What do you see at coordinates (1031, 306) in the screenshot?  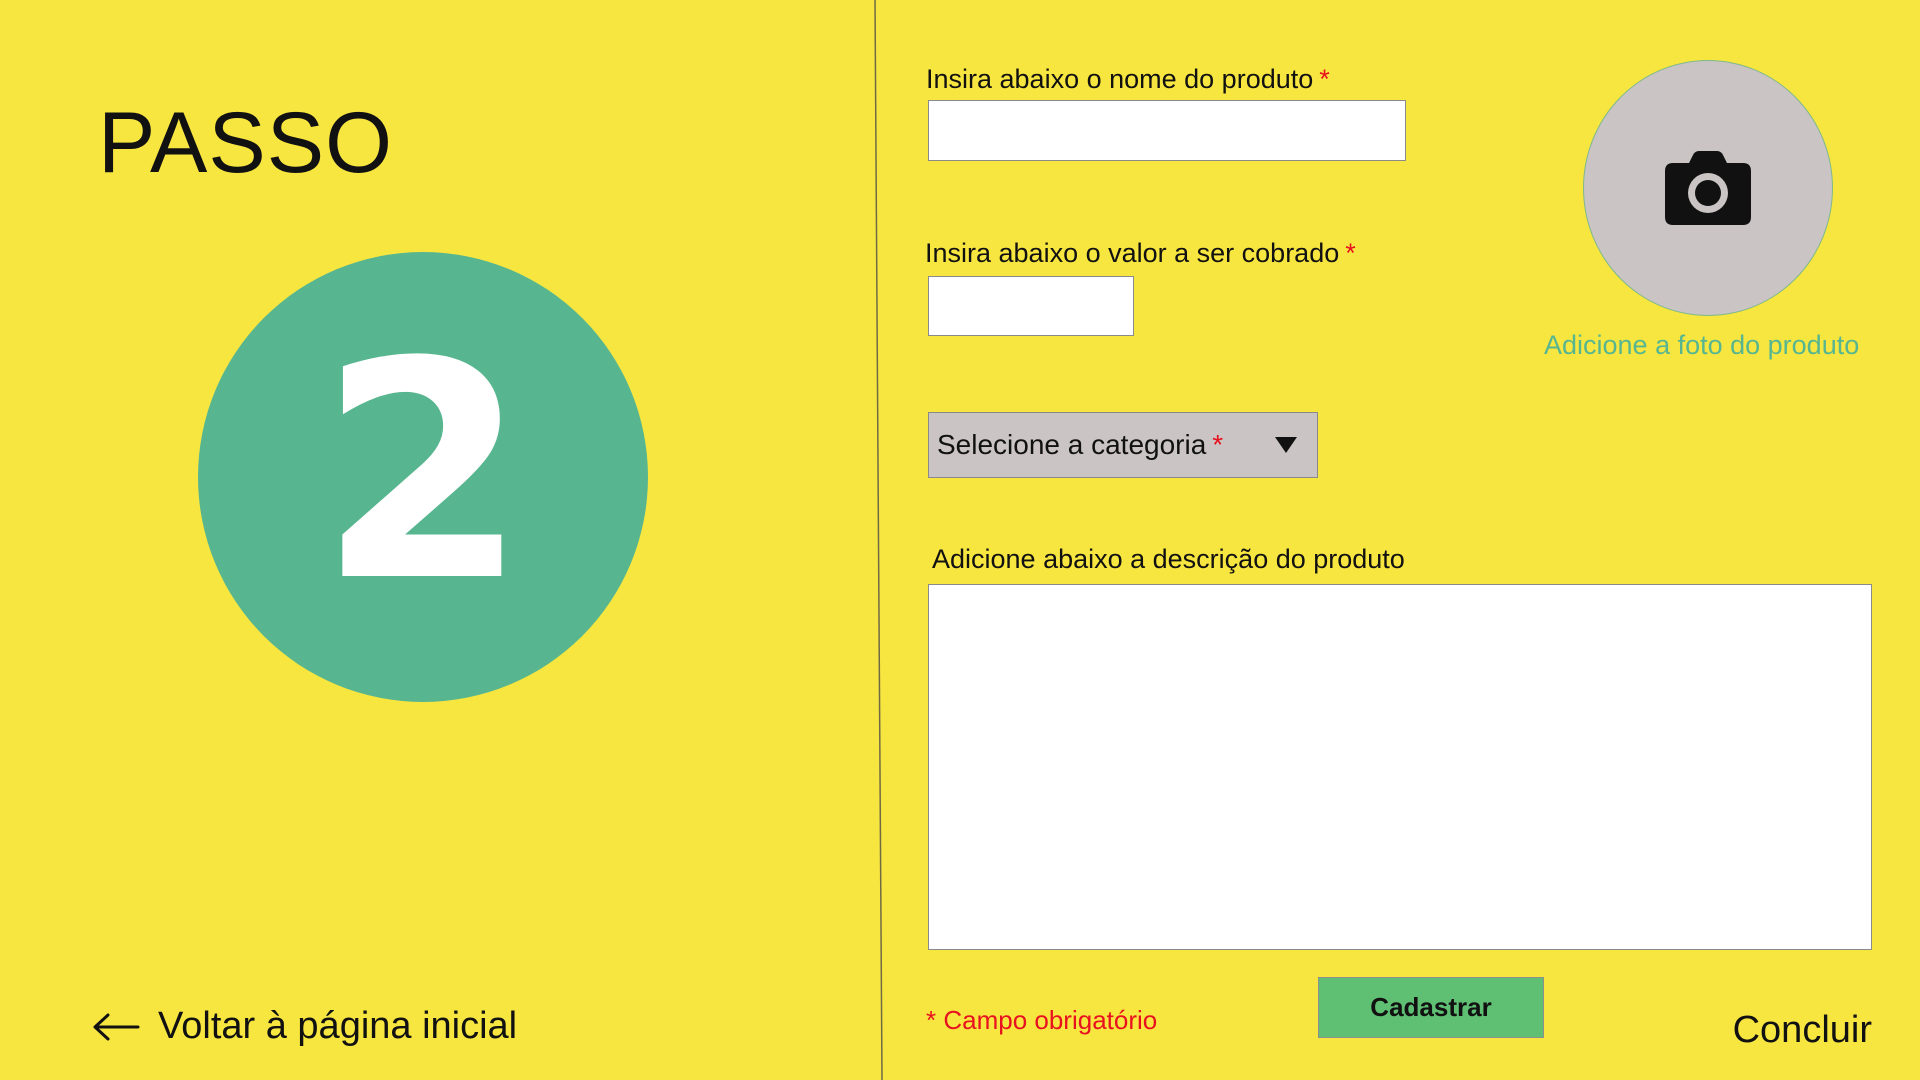 I see `product-price-input` at bounding box center [1031, 306].